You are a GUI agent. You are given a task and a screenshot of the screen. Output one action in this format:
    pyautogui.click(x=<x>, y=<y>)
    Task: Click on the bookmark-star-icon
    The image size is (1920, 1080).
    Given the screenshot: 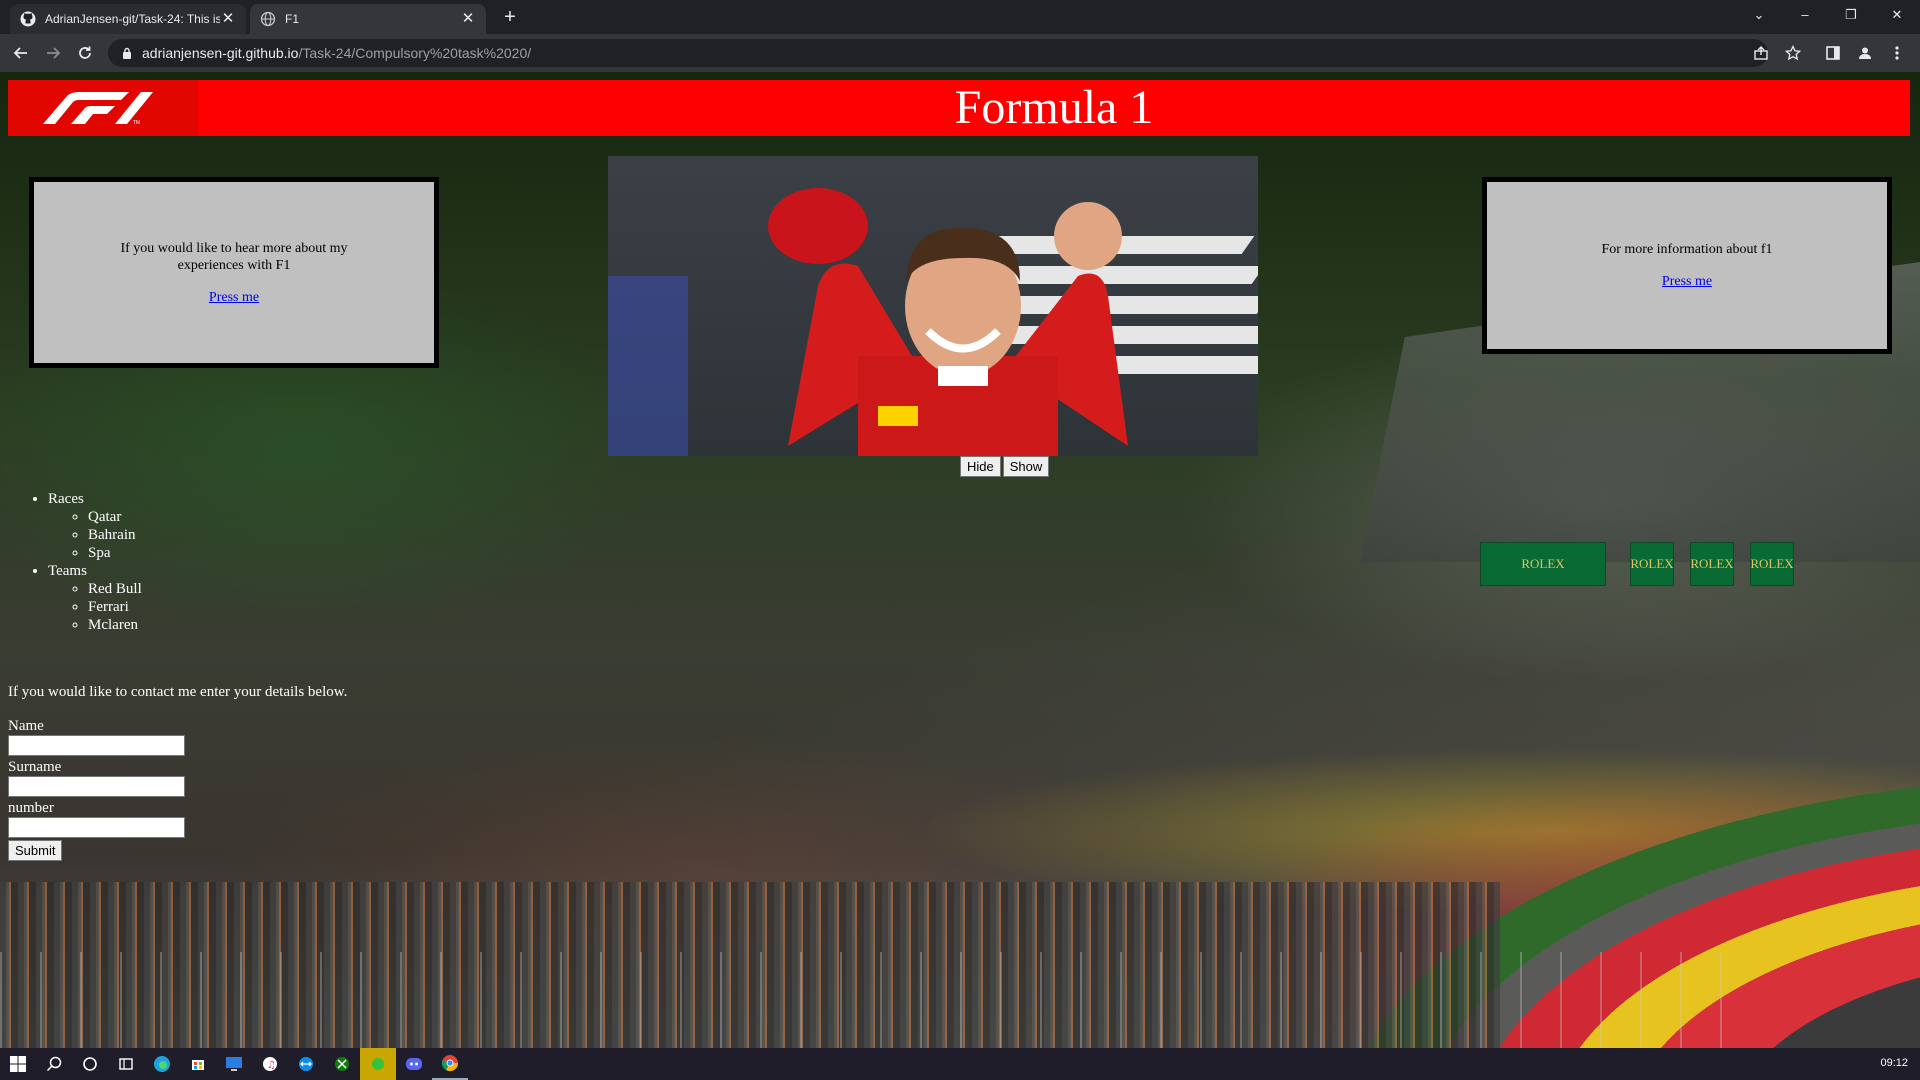 What is the action you would take?
    pyautogui.click(x=1793, y=53)
    